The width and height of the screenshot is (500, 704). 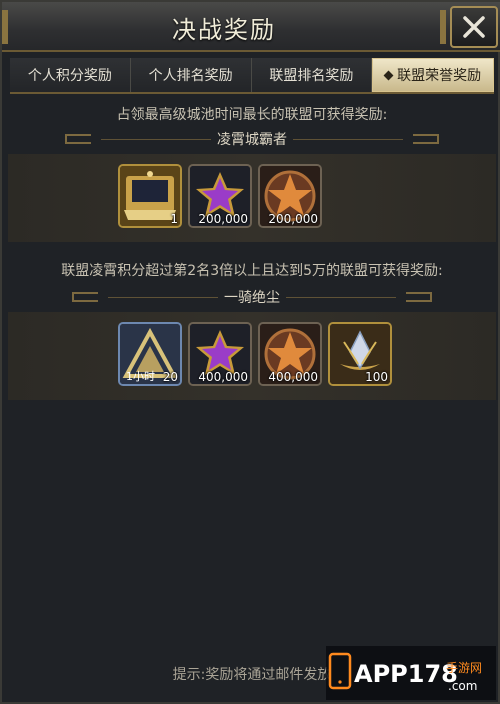 I want to click on tab-personal-rank: 个人排名奖励, so click(x=191, y=75).